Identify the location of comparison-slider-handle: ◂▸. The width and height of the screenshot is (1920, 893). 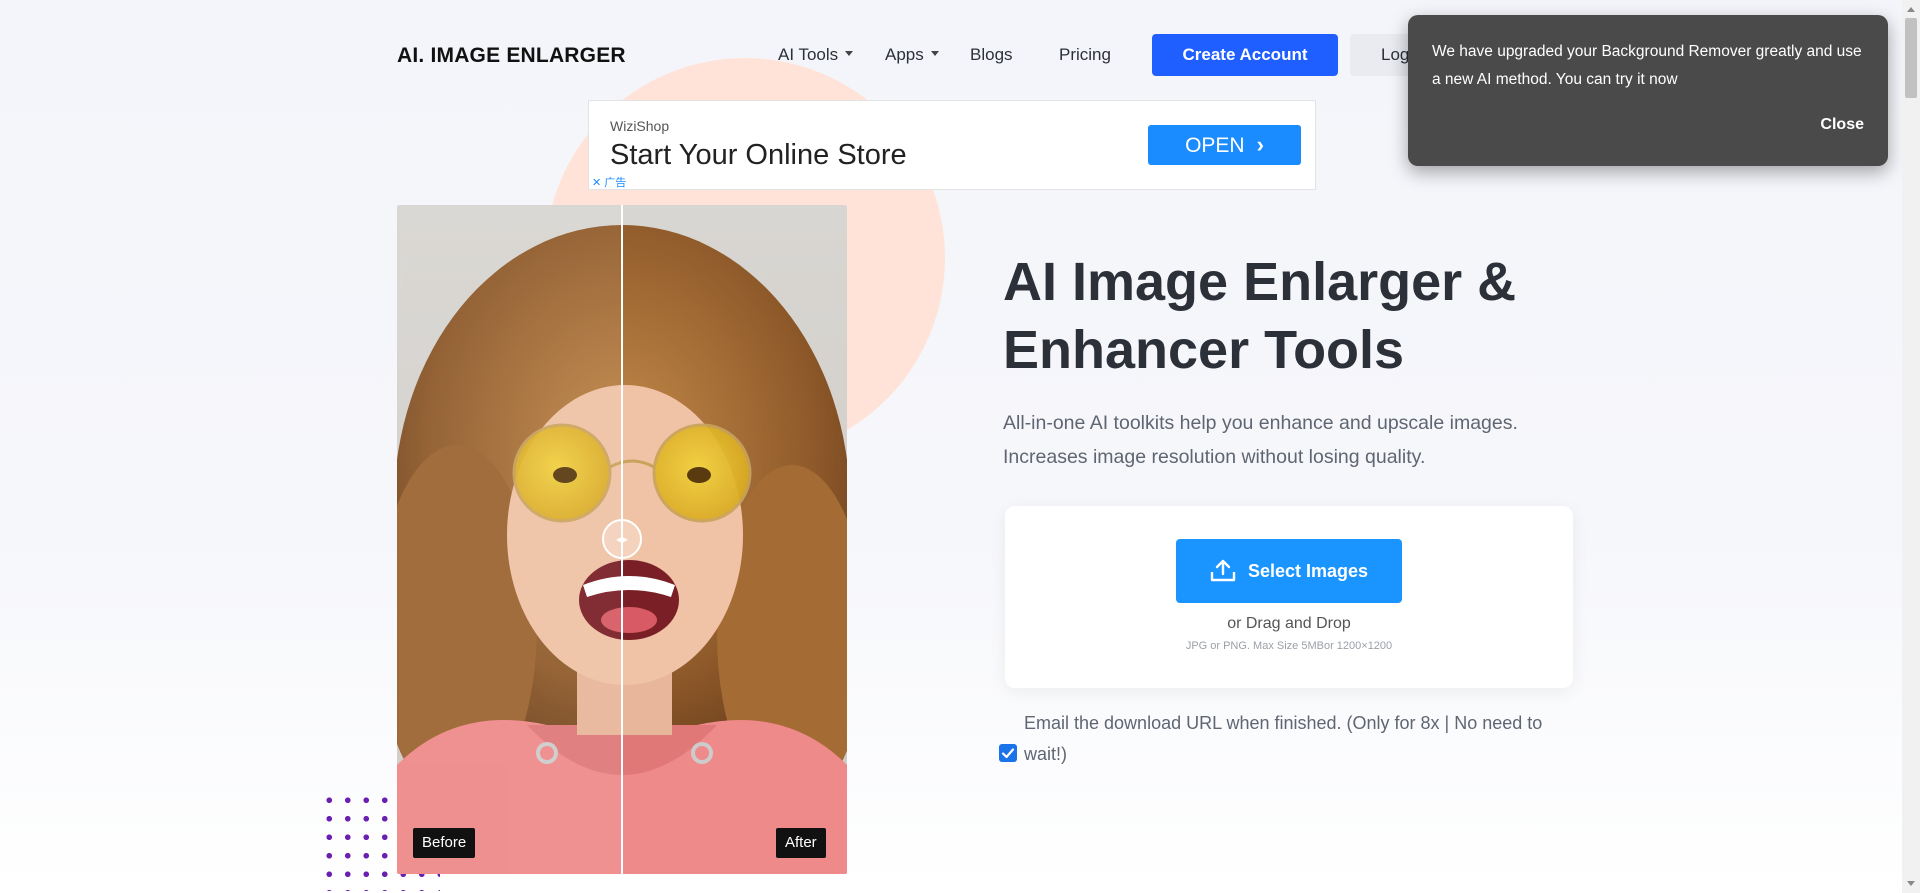
(622, 539).